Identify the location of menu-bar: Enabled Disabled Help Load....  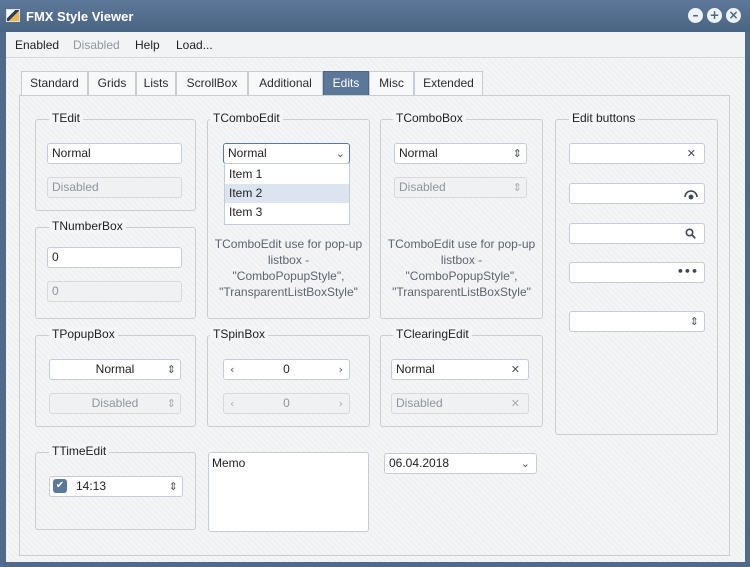
(375, 45).